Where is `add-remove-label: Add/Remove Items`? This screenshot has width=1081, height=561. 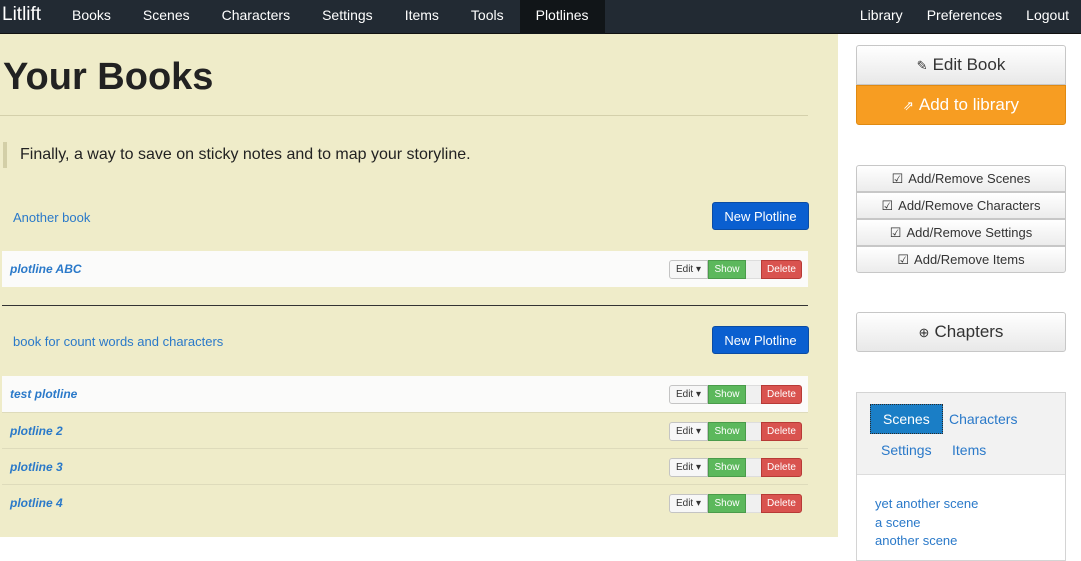
add-remove-label: Add/Remove Items is located at coordinates (969, 259).